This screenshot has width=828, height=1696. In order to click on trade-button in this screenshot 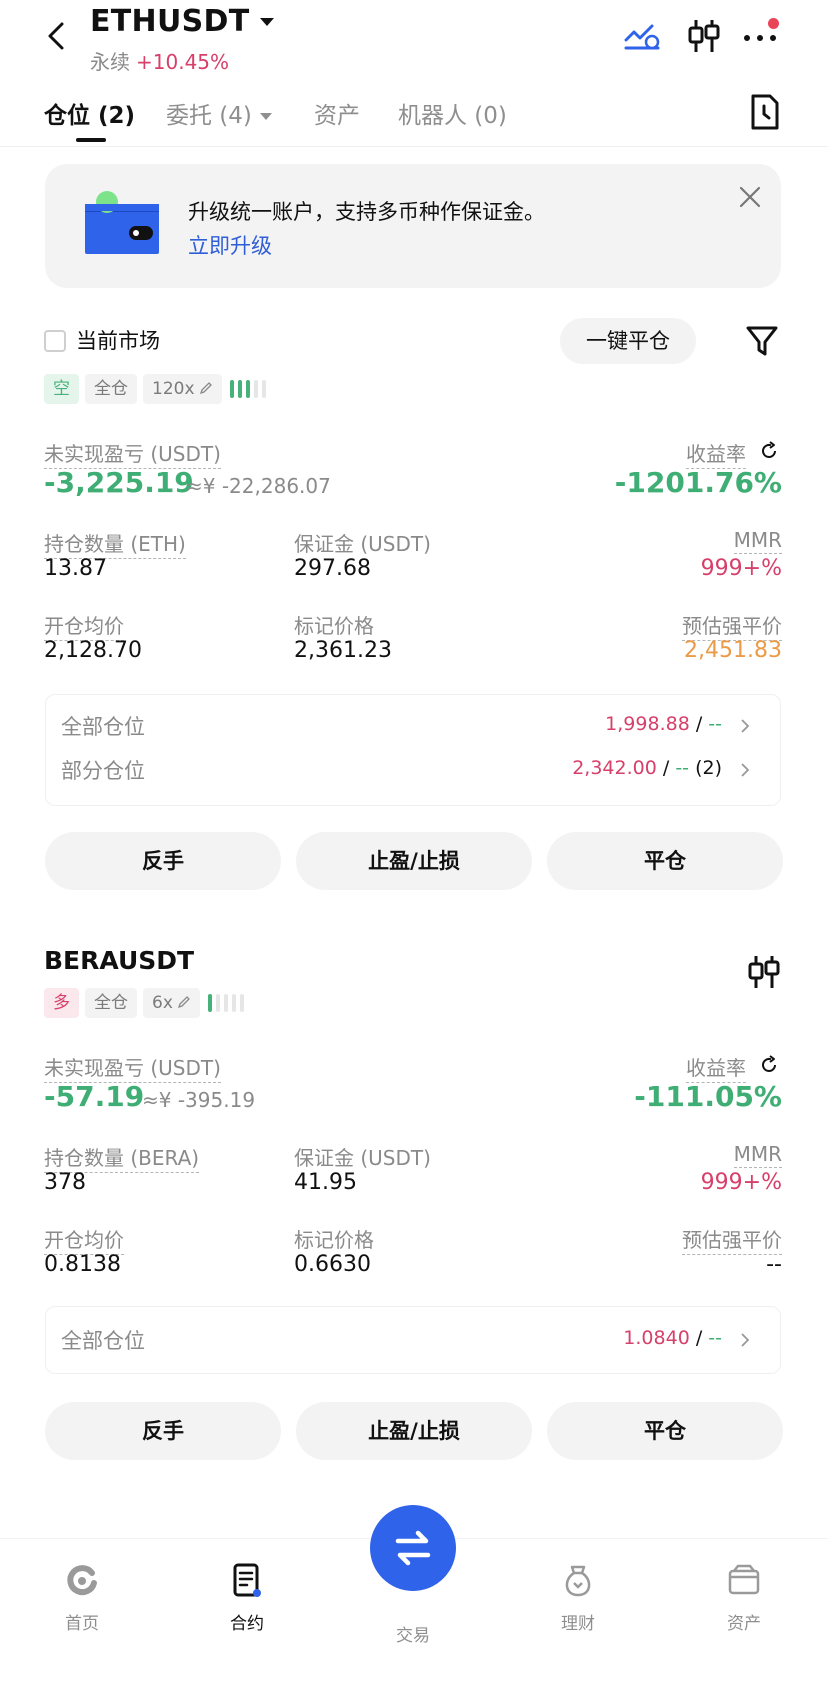, I will do `click(413, 1548)`.